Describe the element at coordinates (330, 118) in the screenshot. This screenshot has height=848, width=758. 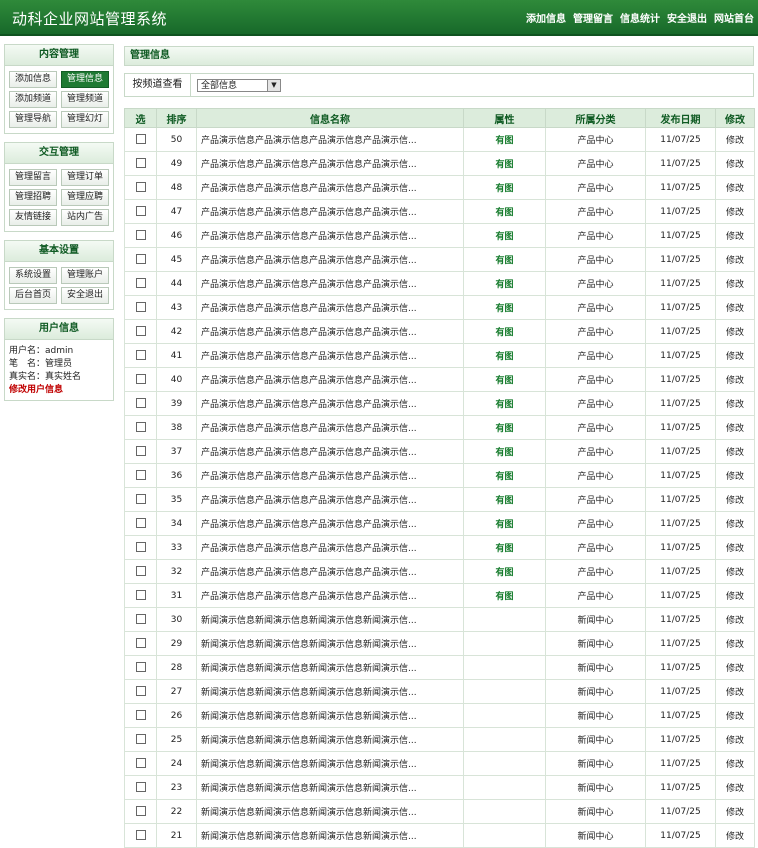
I see `column-header-name: 信息名称` at that location.